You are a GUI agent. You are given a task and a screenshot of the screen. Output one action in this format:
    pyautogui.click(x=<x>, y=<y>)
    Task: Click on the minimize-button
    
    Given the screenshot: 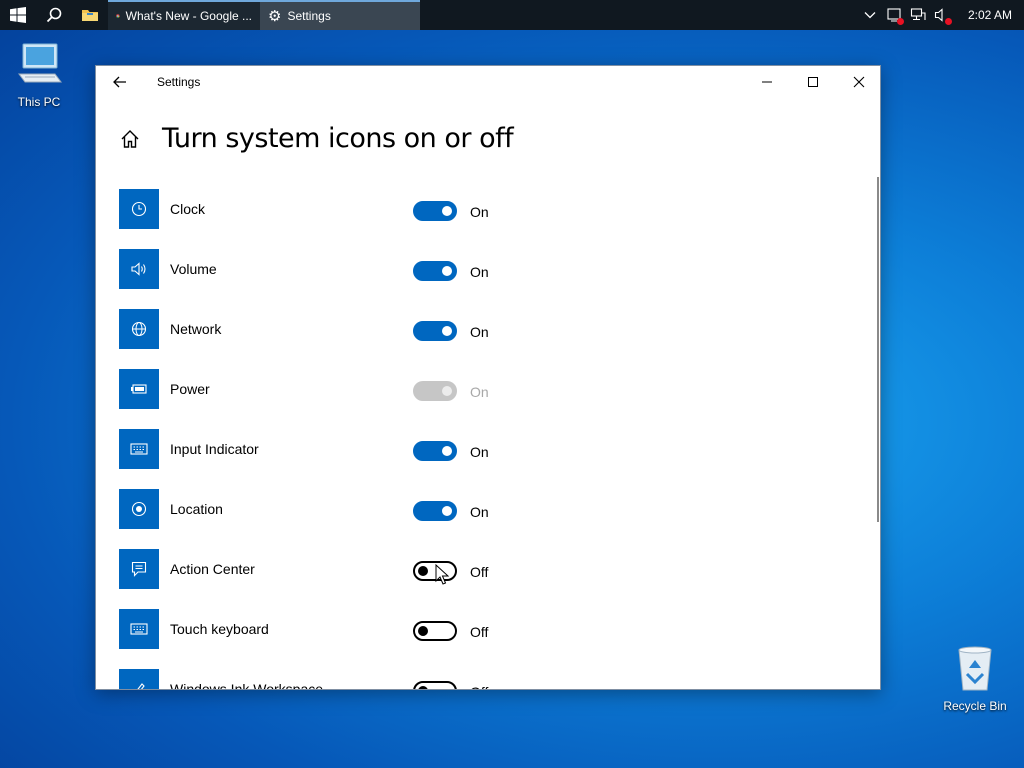 What is the action you would take?
    pyautogui.click(x=767, y=82)
    